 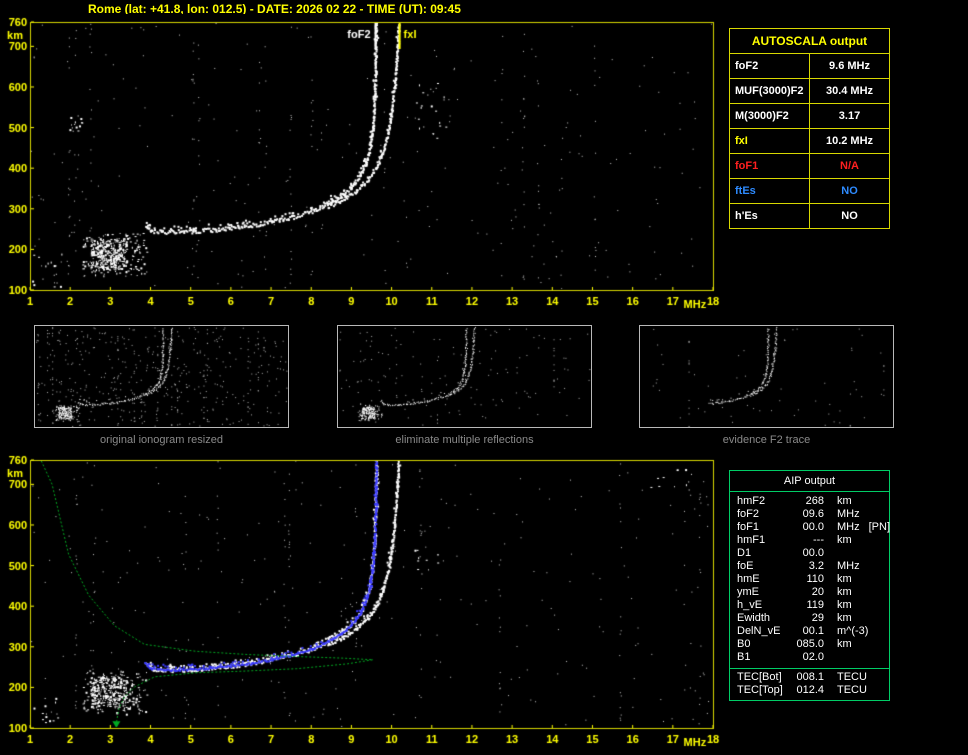 I want to click on aip-parameter-value: 085.0, so click(x=810, y=644).